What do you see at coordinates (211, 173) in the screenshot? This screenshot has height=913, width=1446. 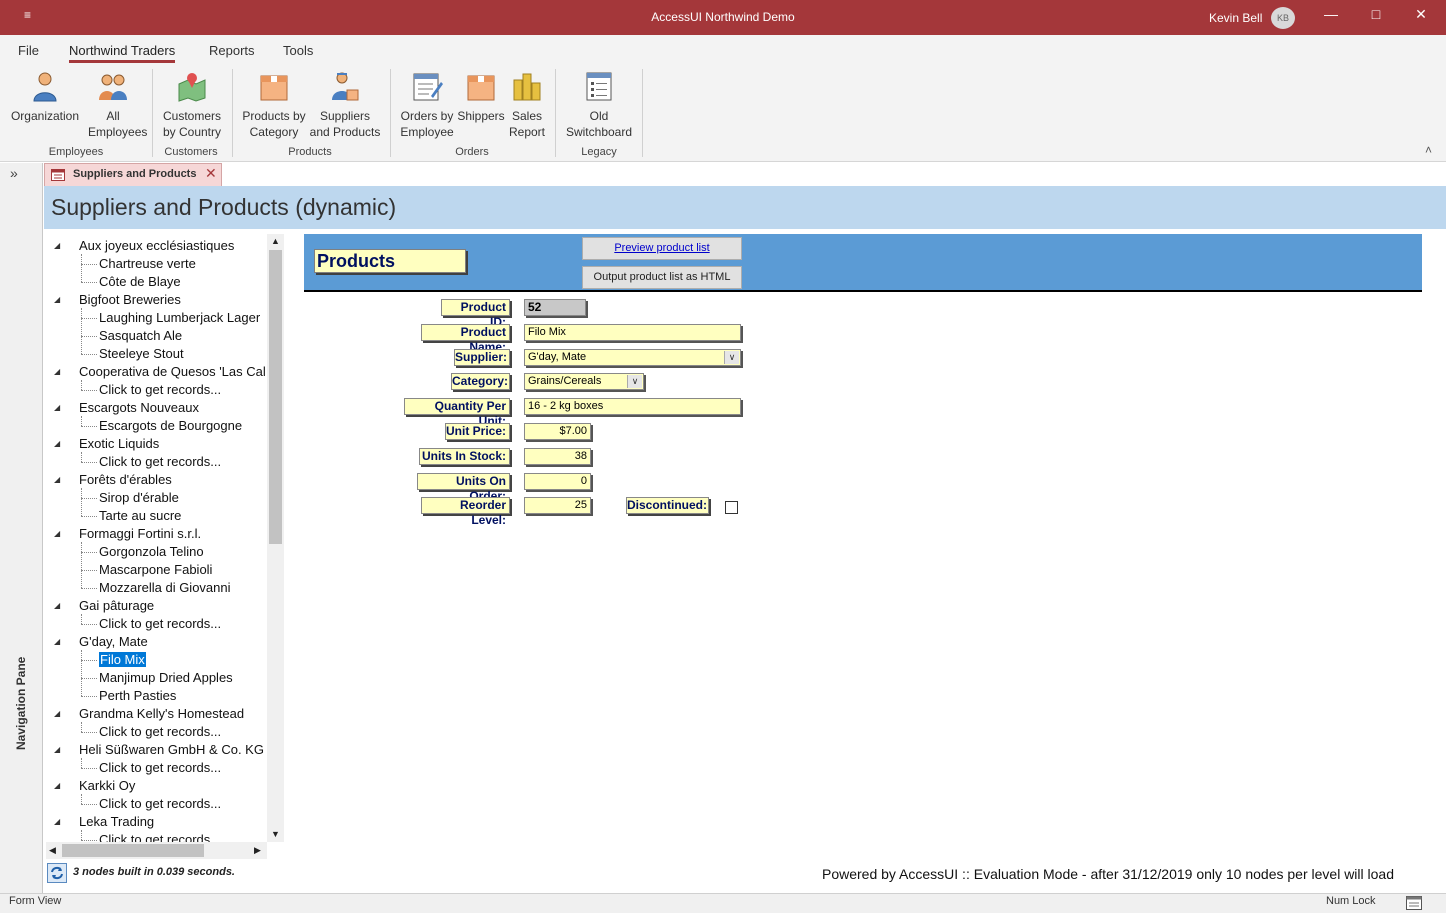 I see `close-tab-icon: ✕` at bounding box center [211, 173].